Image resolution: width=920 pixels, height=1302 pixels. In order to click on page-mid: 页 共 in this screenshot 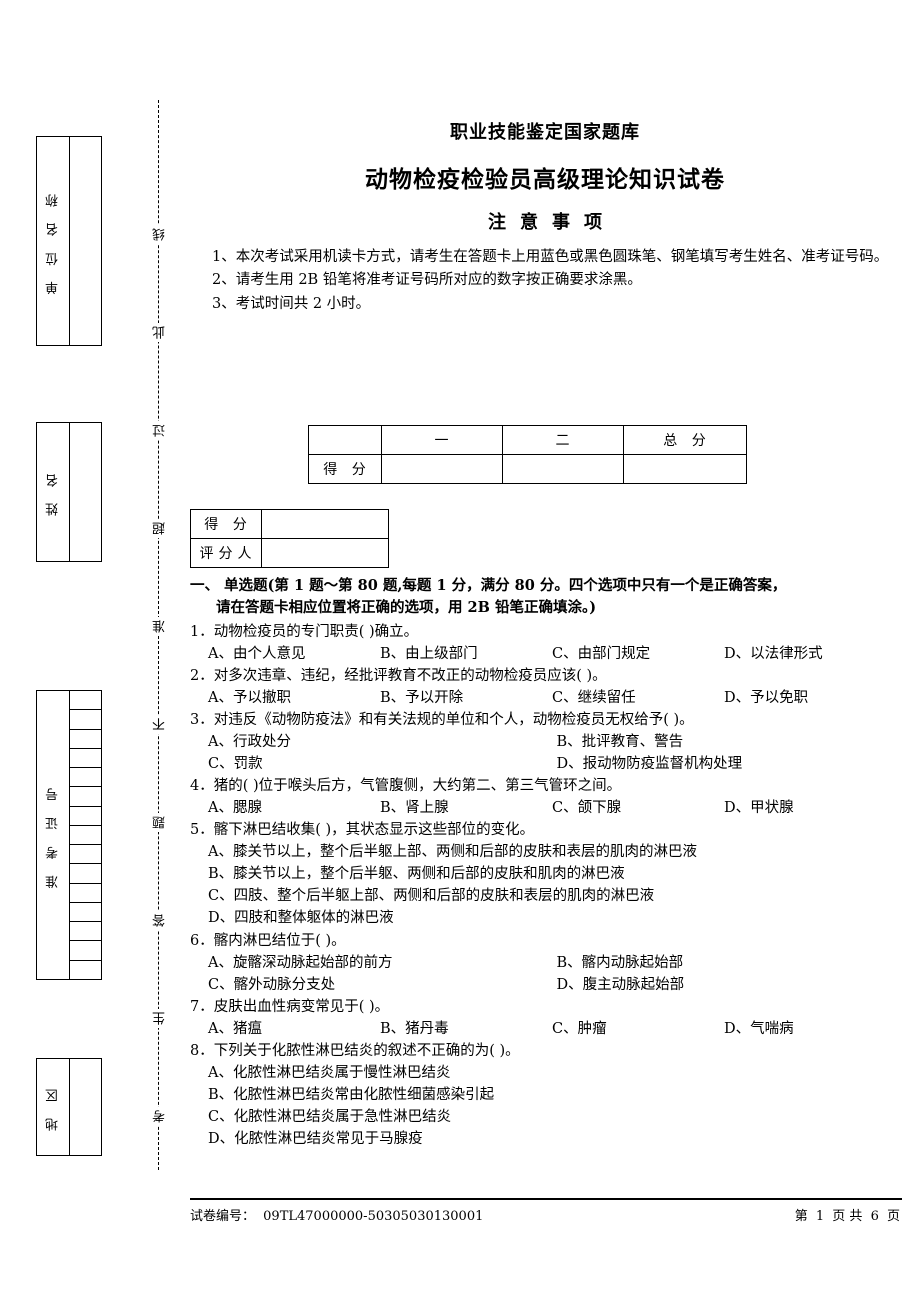, I will do `click(847, 1216)`.